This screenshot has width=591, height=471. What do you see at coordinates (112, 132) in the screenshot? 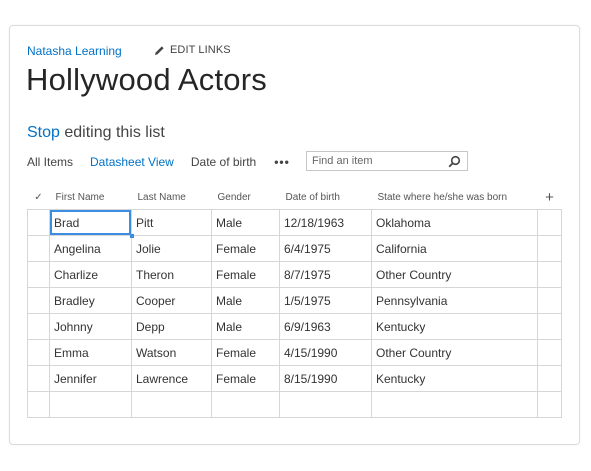
I see `stop-editing-text: editing this list` at bounding box center [112, 132].